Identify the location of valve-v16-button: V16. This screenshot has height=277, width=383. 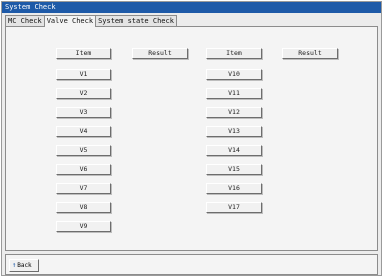
(234, 188).